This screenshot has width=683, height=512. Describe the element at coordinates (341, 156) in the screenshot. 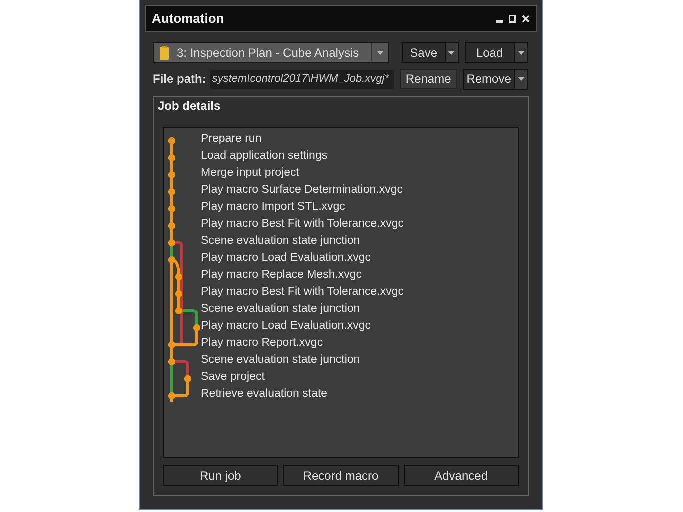

I see `job-step: Load application settings` at that location.